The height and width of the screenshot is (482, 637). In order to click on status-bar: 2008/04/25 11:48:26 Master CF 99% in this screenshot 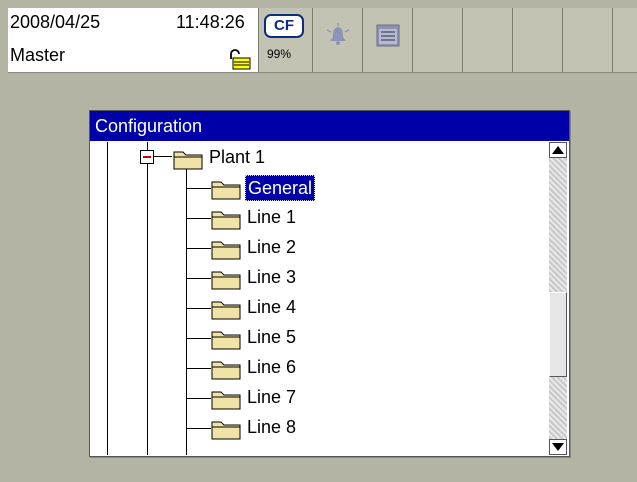, I will do `click(322, 40)`.